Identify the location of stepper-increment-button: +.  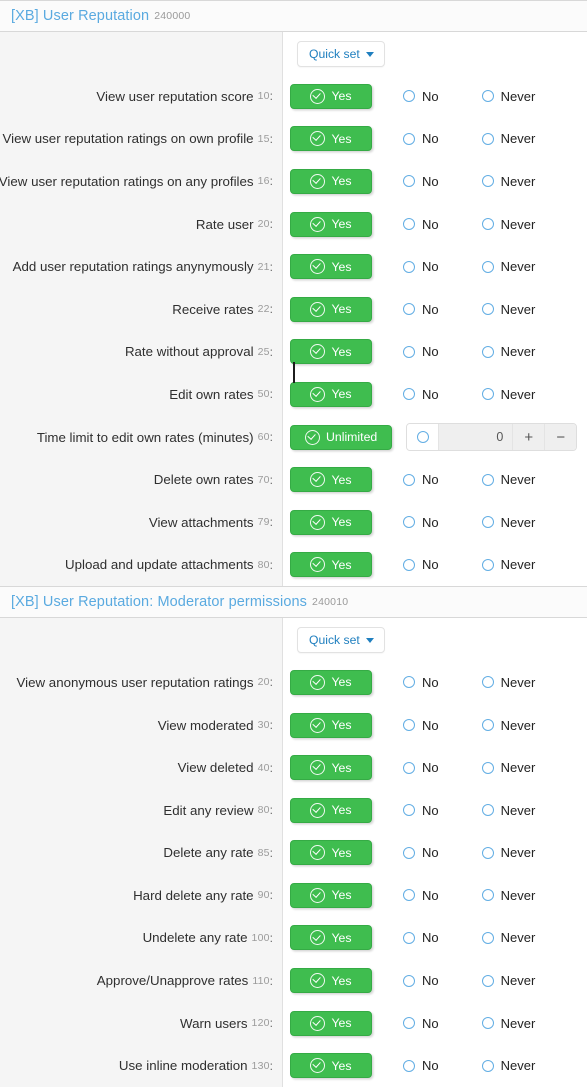
(529, 437).